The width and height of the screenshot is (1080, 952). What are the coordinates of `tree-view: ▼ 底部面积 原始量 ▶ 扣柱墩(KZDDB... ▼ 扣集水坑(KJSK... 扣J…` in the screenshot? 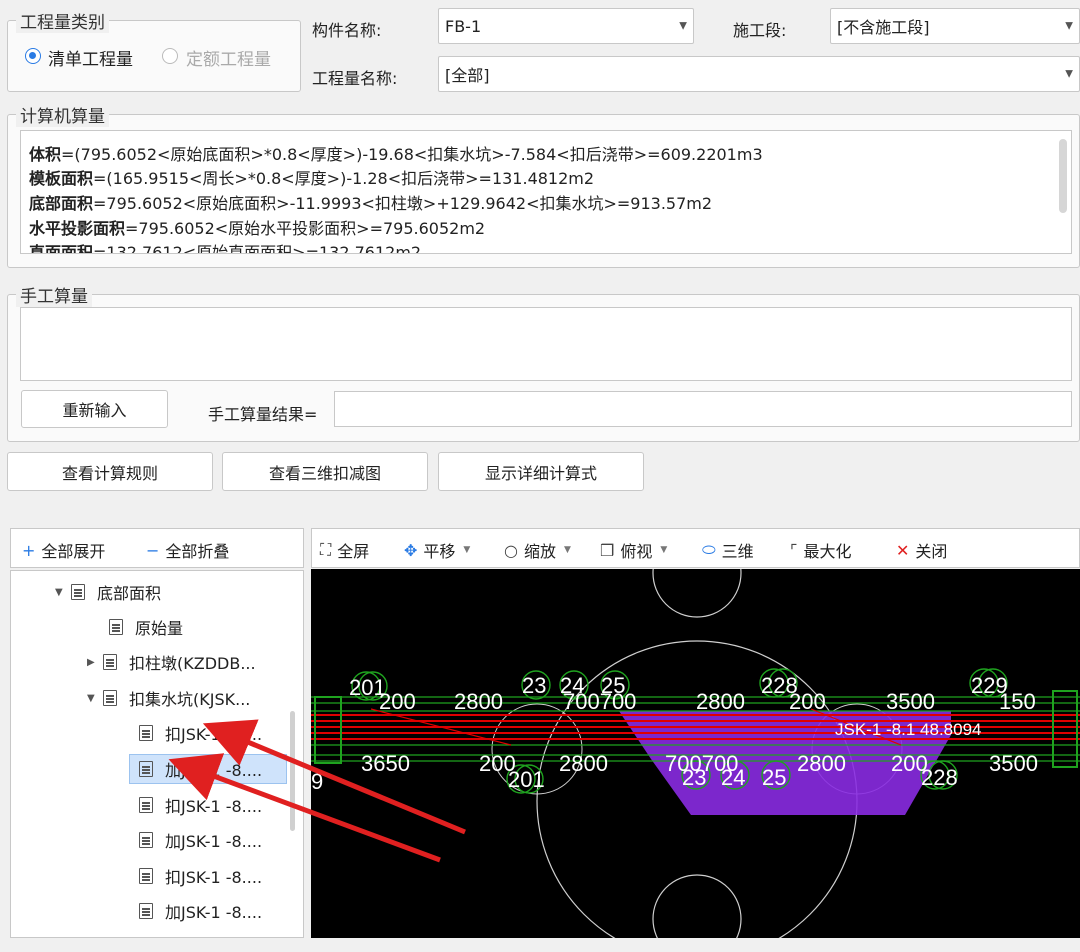 It's located at (157, 754).